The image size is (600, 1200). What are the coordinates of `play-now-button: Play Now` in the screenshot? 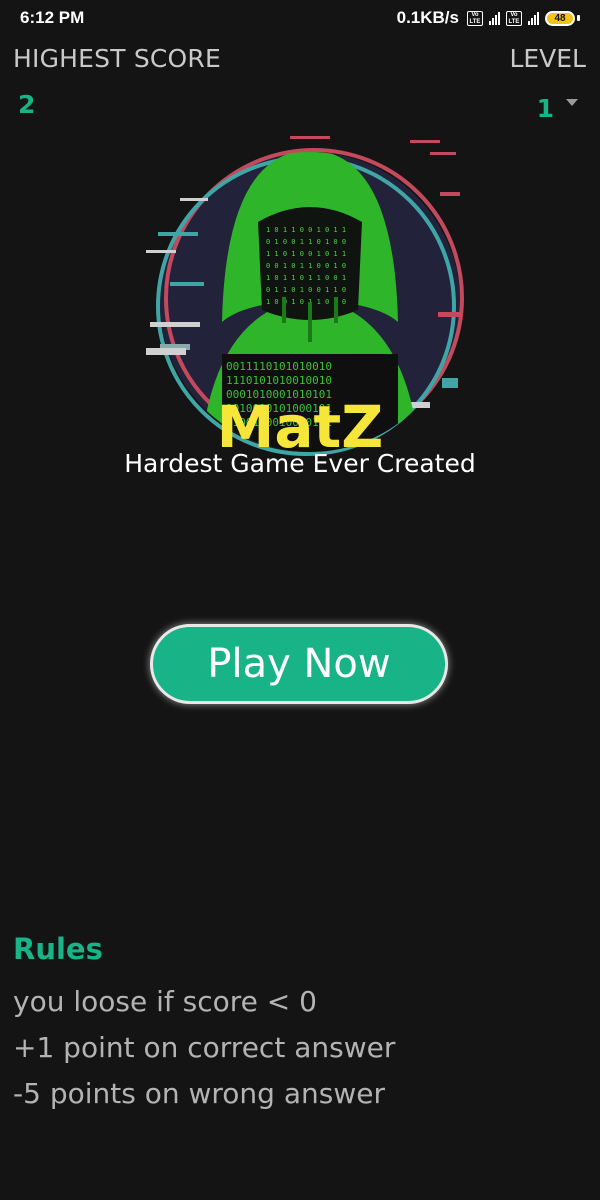 It's located at (299, 664).